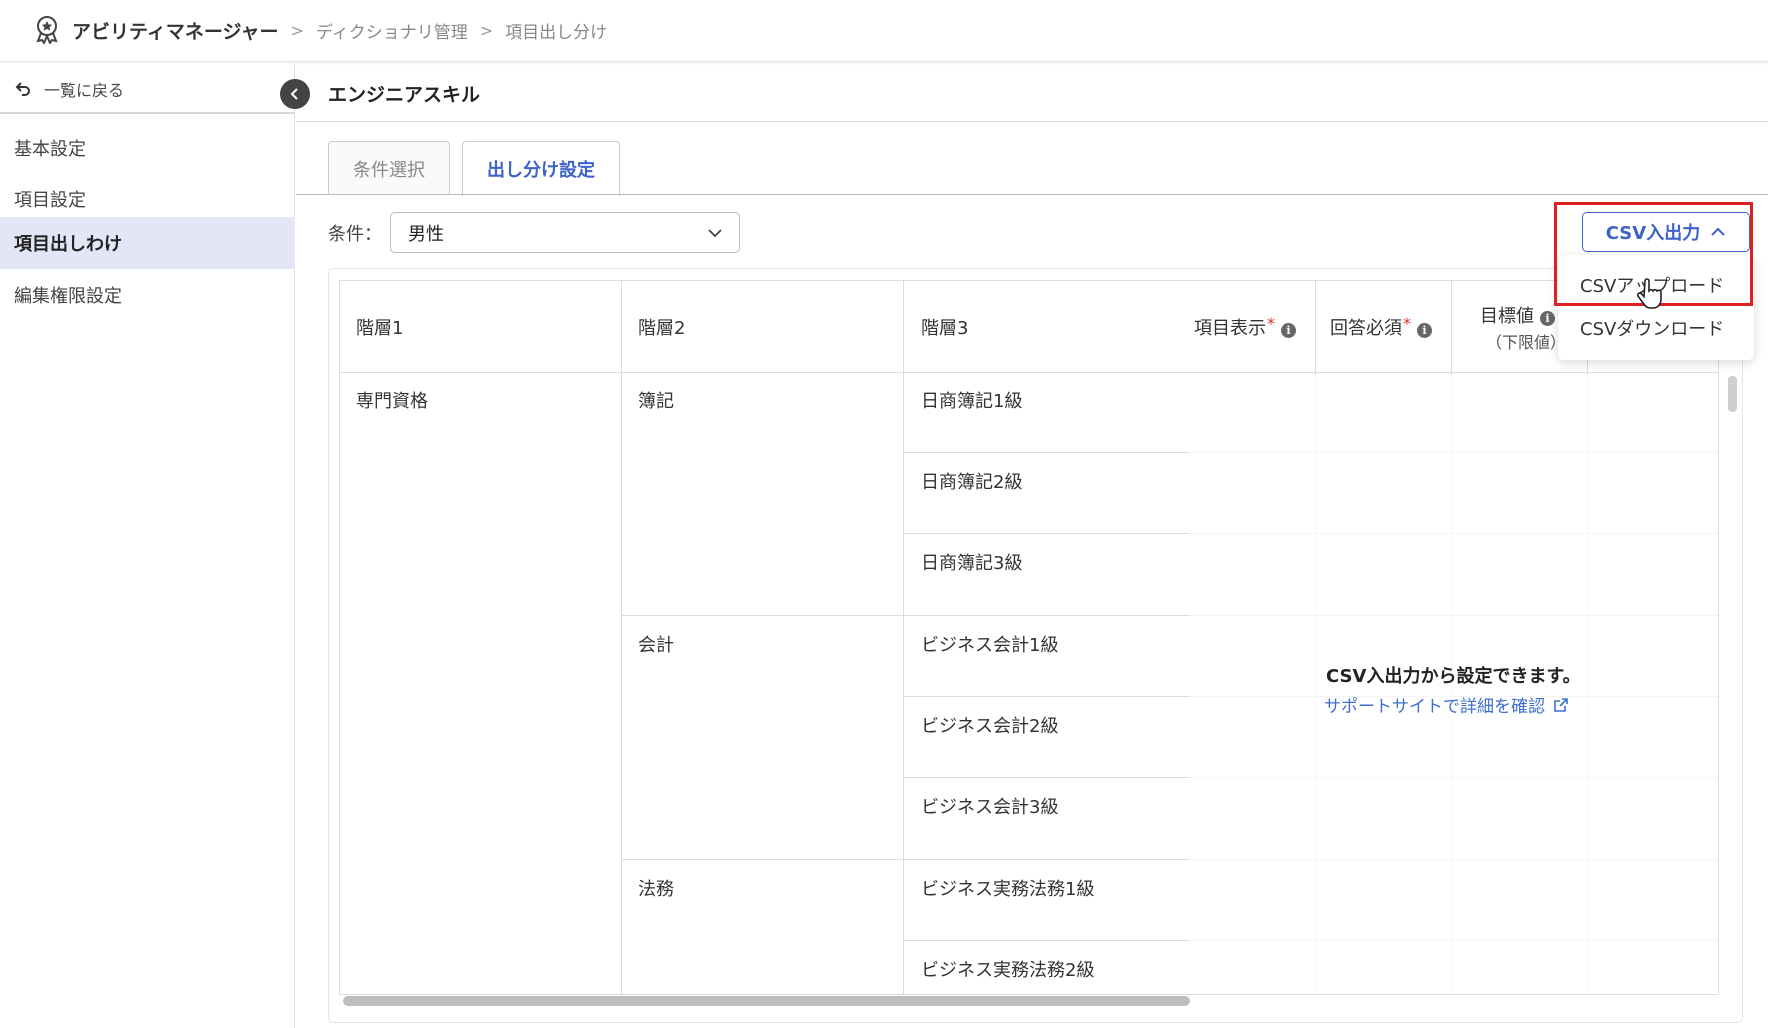  What do you see at coordinates (392, 30) in the screenshot?
I see `breadcrumb-dictionary: ディクショナリ管理` at bounding box center [392, 30].